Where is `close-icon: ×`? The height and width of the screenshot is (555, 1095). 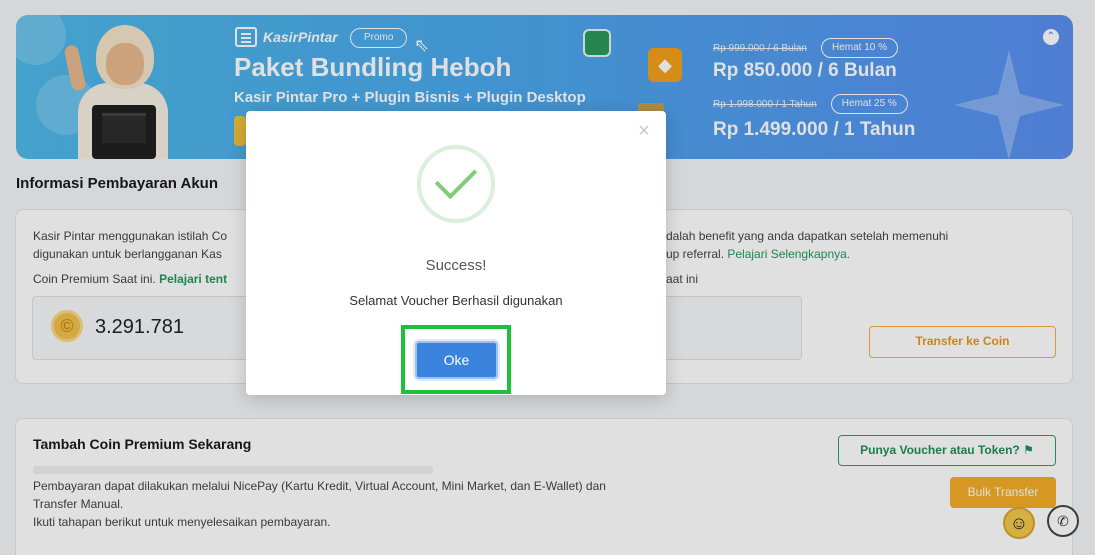
close-icon: × is located at coordinates (644, 131).